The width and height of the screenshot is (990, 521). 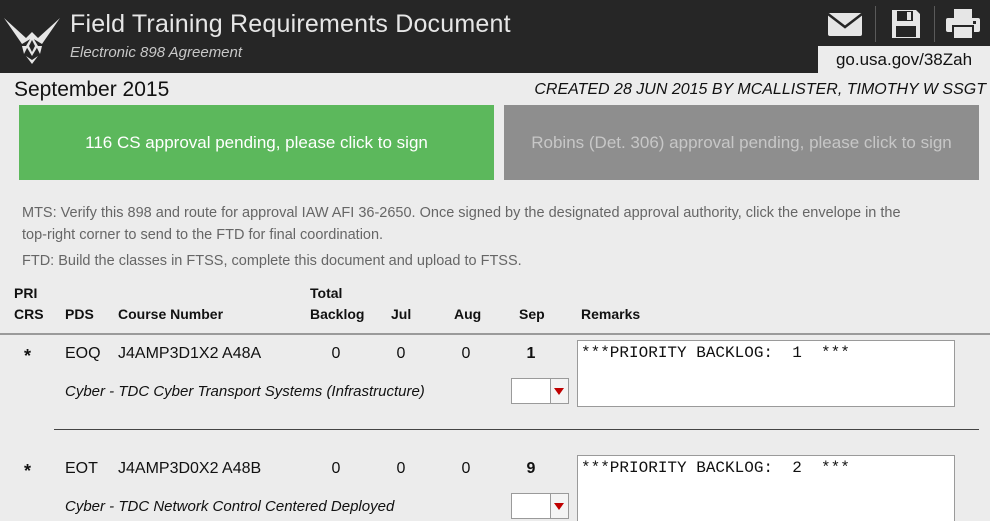 I want to click on mail-icon, so click(x=845, y=24).